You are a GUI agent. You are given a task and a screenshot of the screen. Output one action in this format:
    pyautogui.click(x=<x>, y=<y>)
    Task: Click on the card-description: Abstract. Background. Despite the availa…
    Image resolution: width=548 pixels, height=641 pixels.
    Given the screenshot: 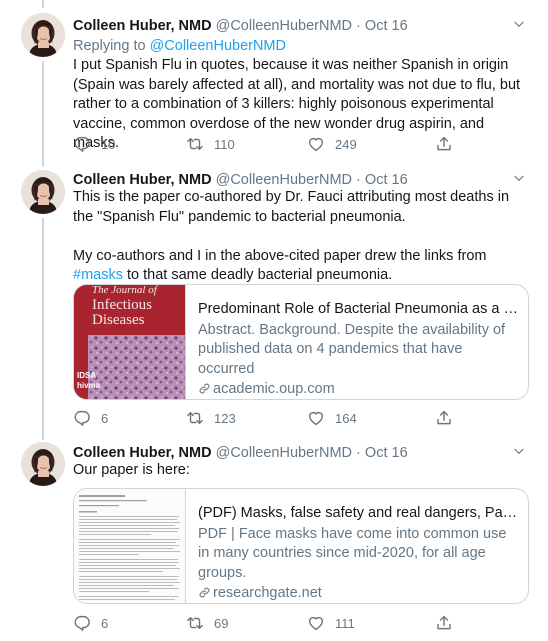 What is the action you would take?
    pyautogui.click(x=352, y=349)
    